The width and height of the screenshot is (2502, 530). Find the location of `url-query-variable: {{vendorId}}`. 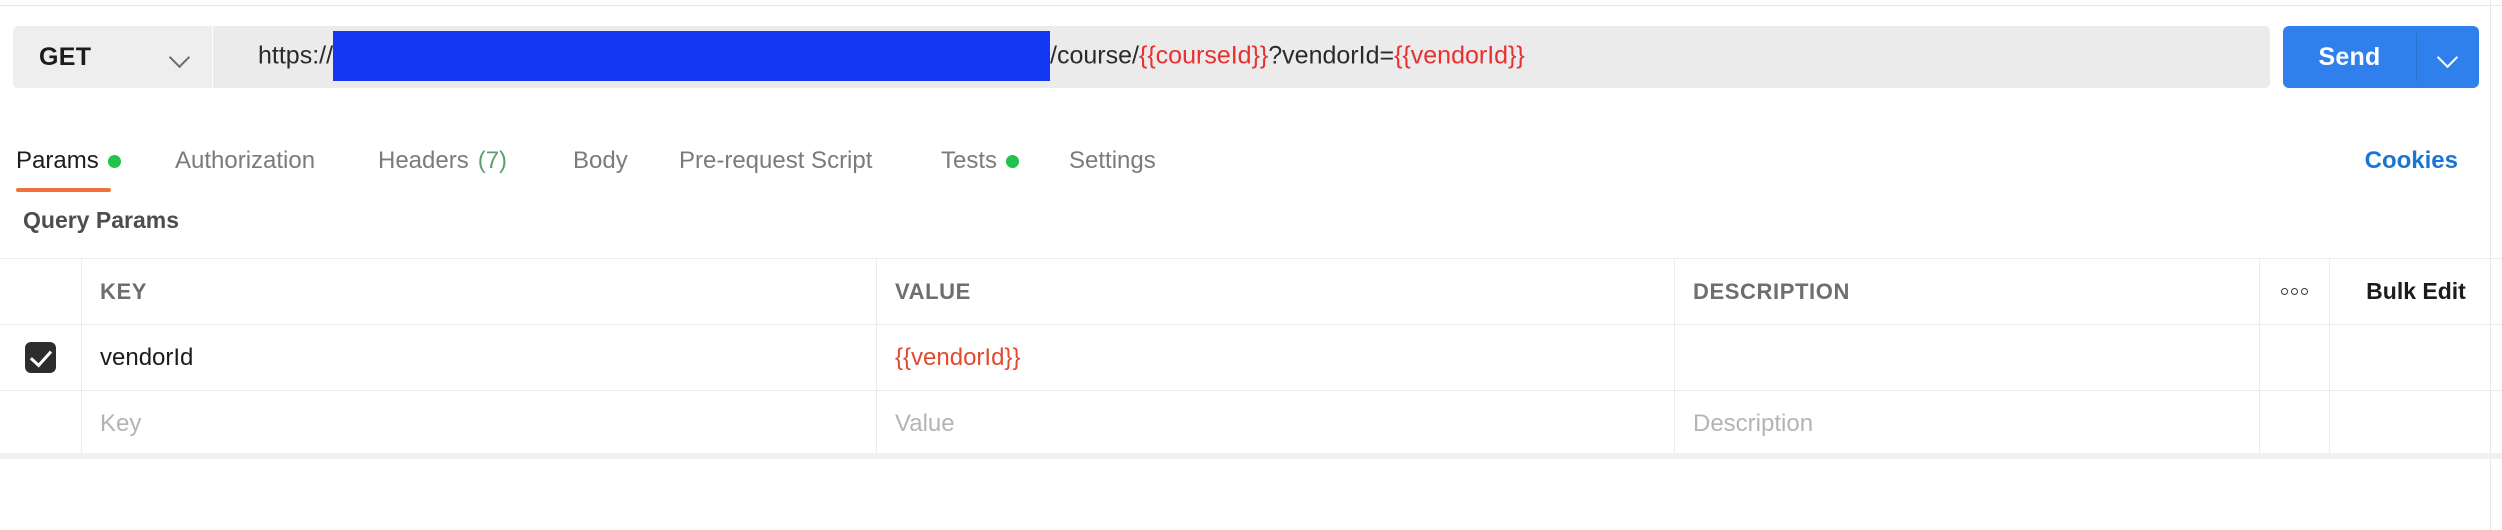

url-query-variable: {{vendorId}} is located at coordinates (1459, 55).